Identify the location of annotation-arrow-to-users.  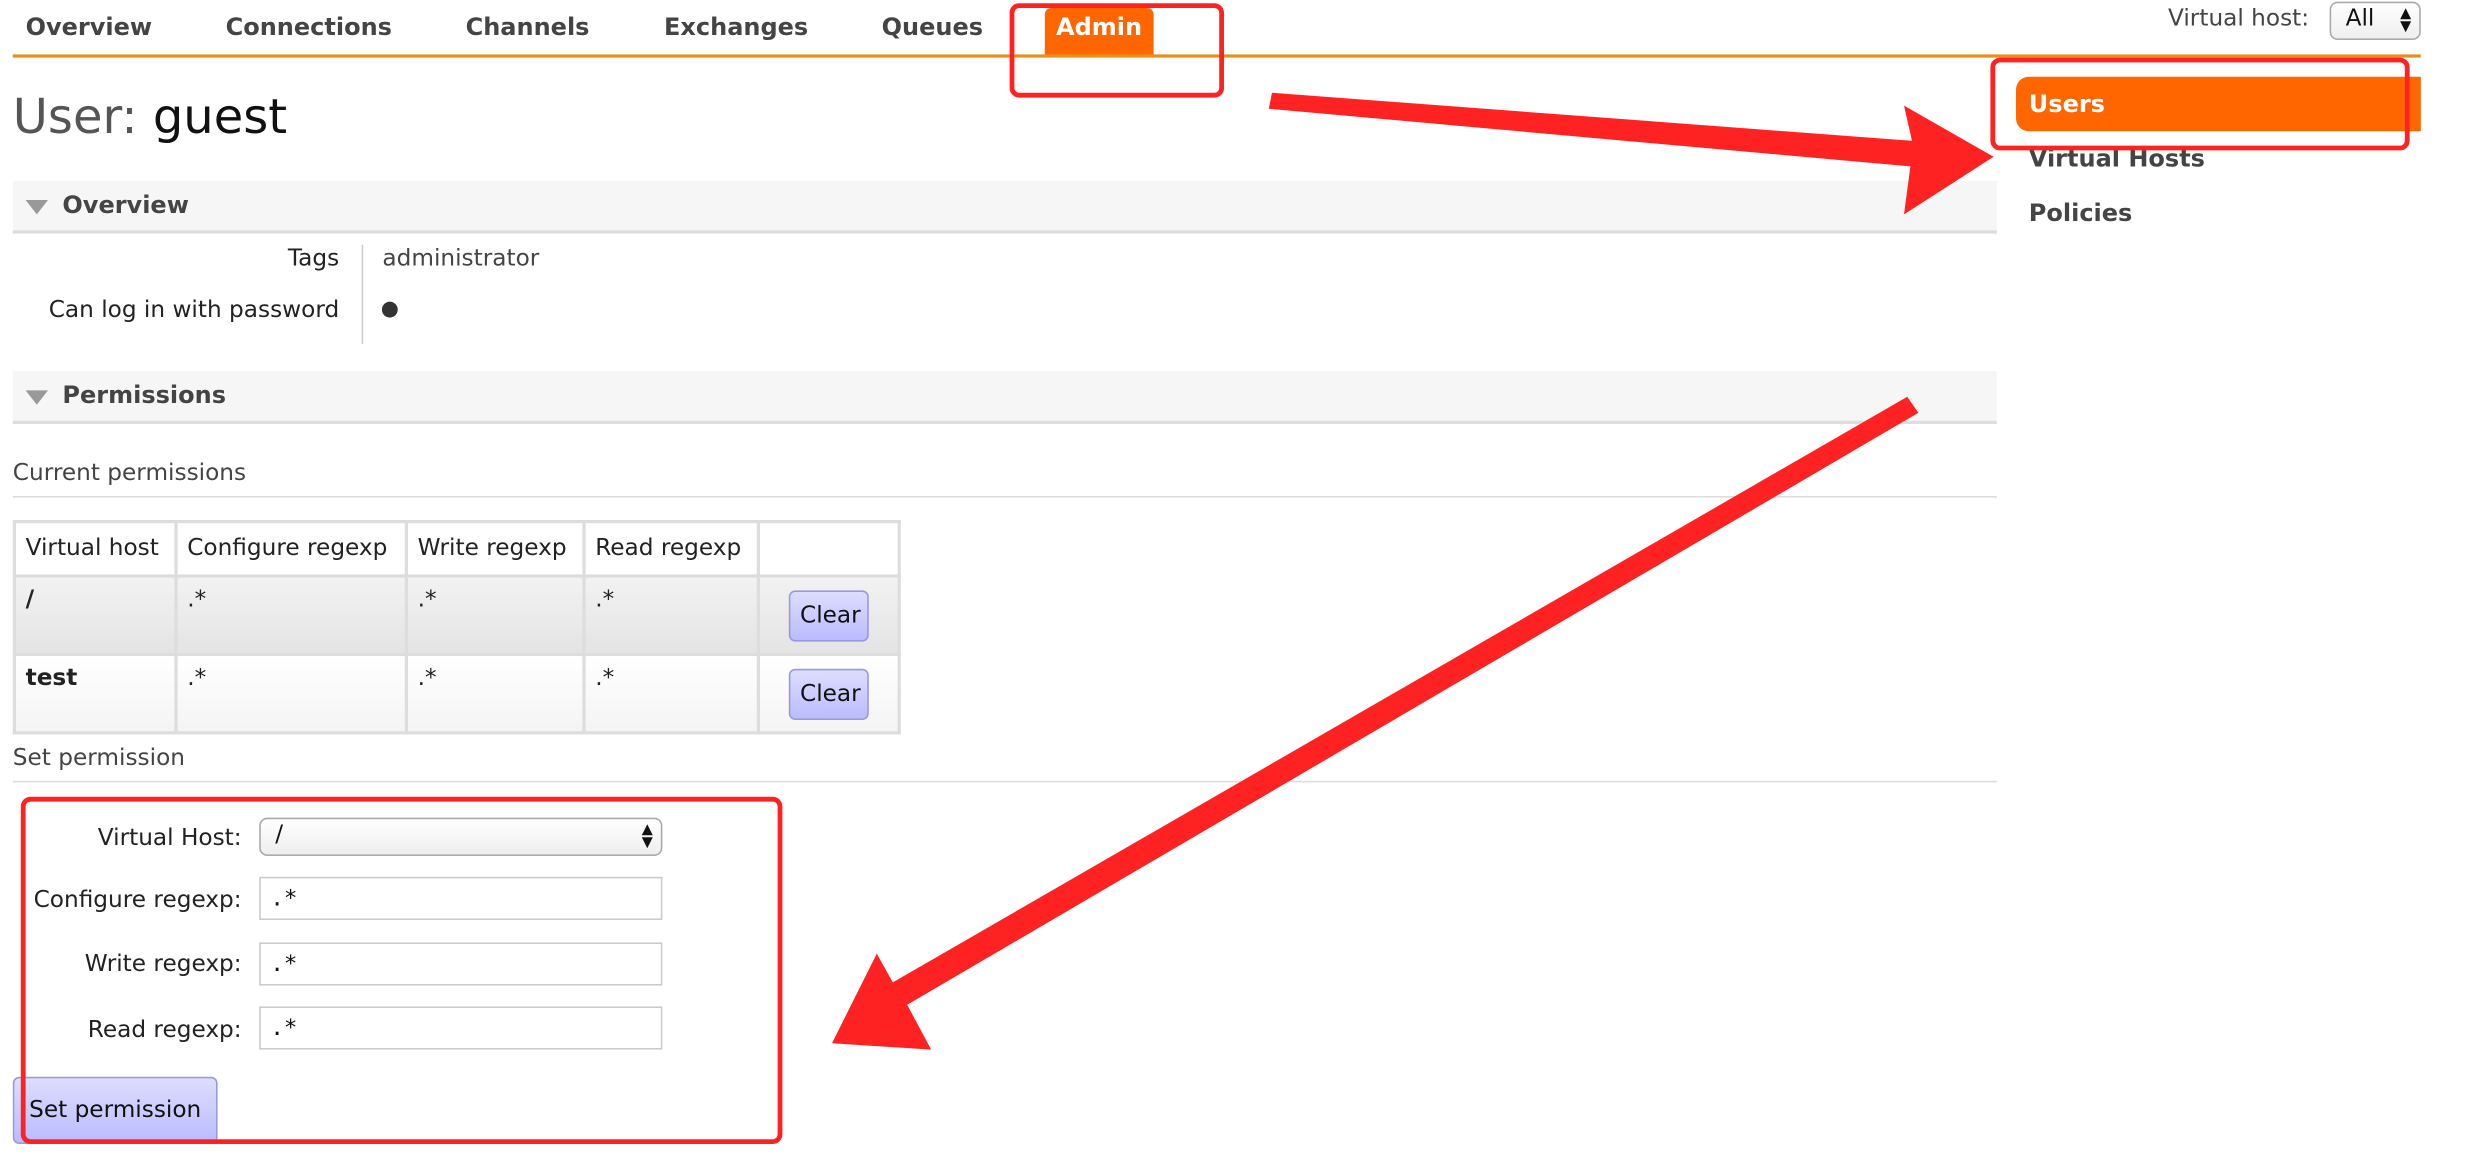
(1631, 153).